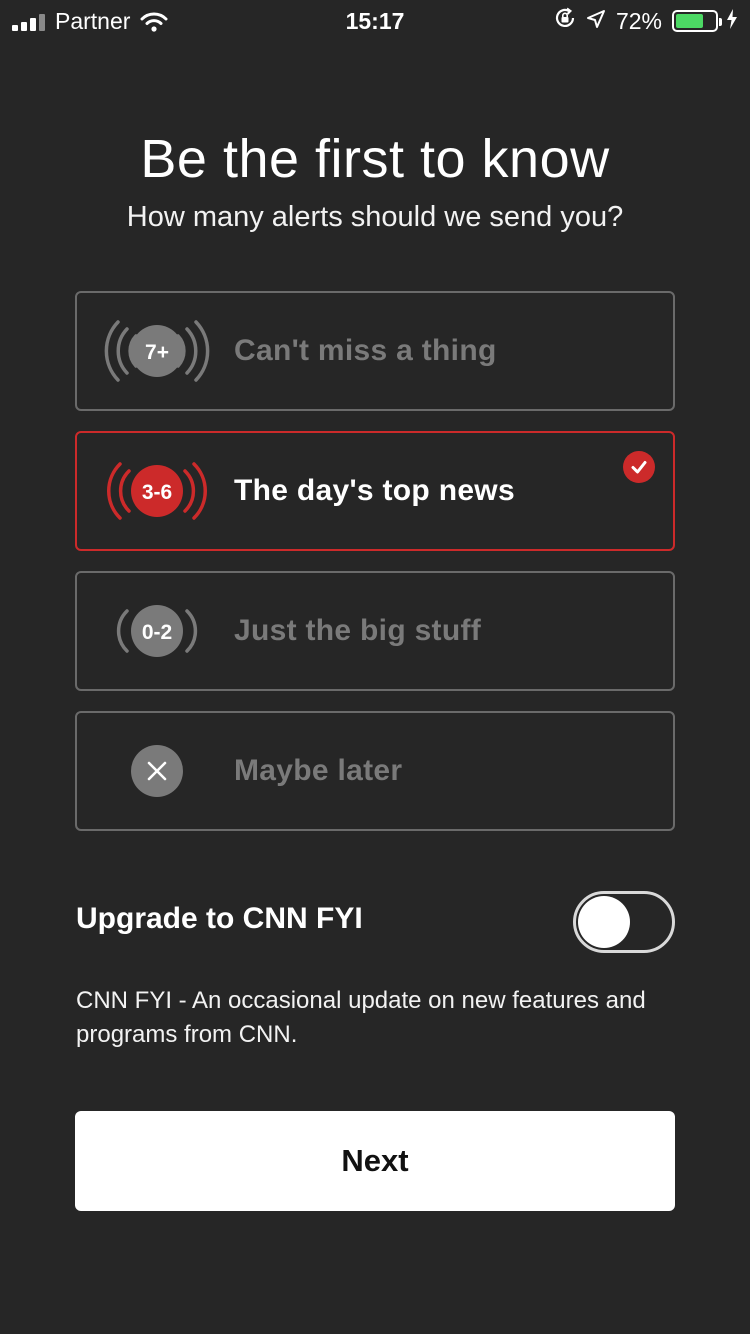 The image size is (750, 1334). Describe the element at coordinates (596, 21) in the screenshot. I see `location-icon` at that location.